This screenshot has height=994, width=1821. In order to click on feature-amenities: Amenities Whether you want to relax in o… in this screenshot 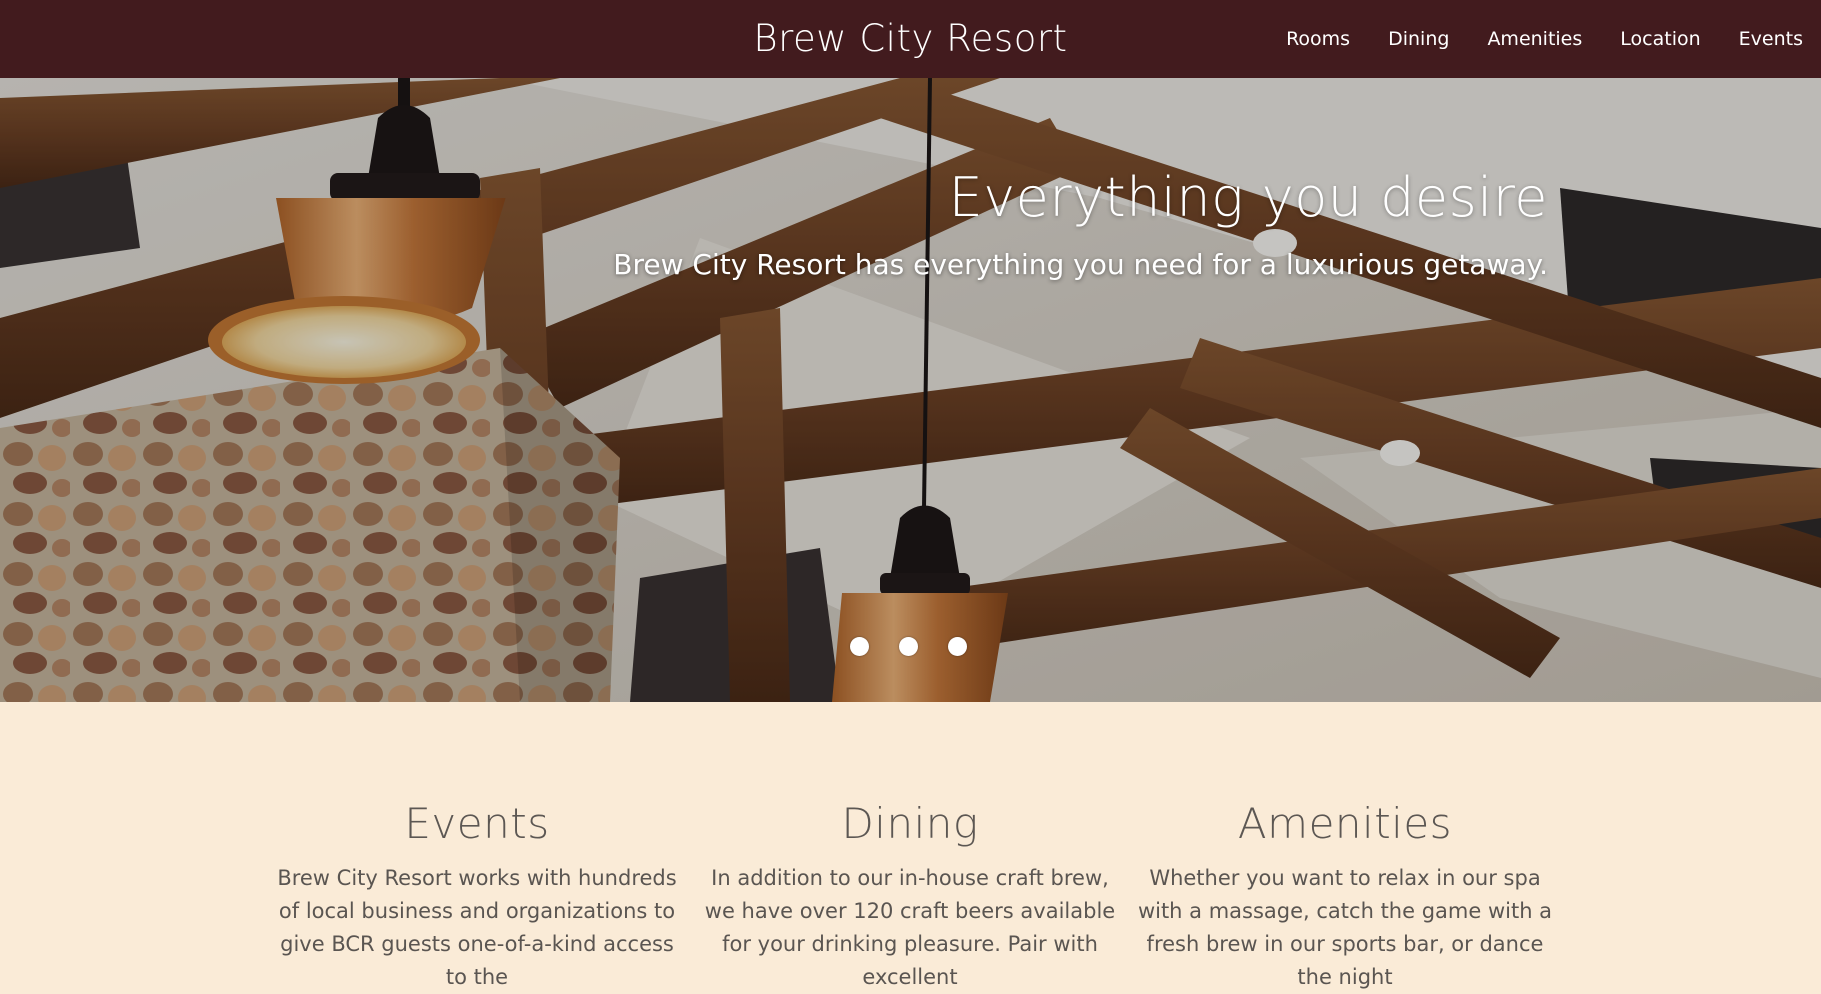, I will do `click(1345, 894)`.